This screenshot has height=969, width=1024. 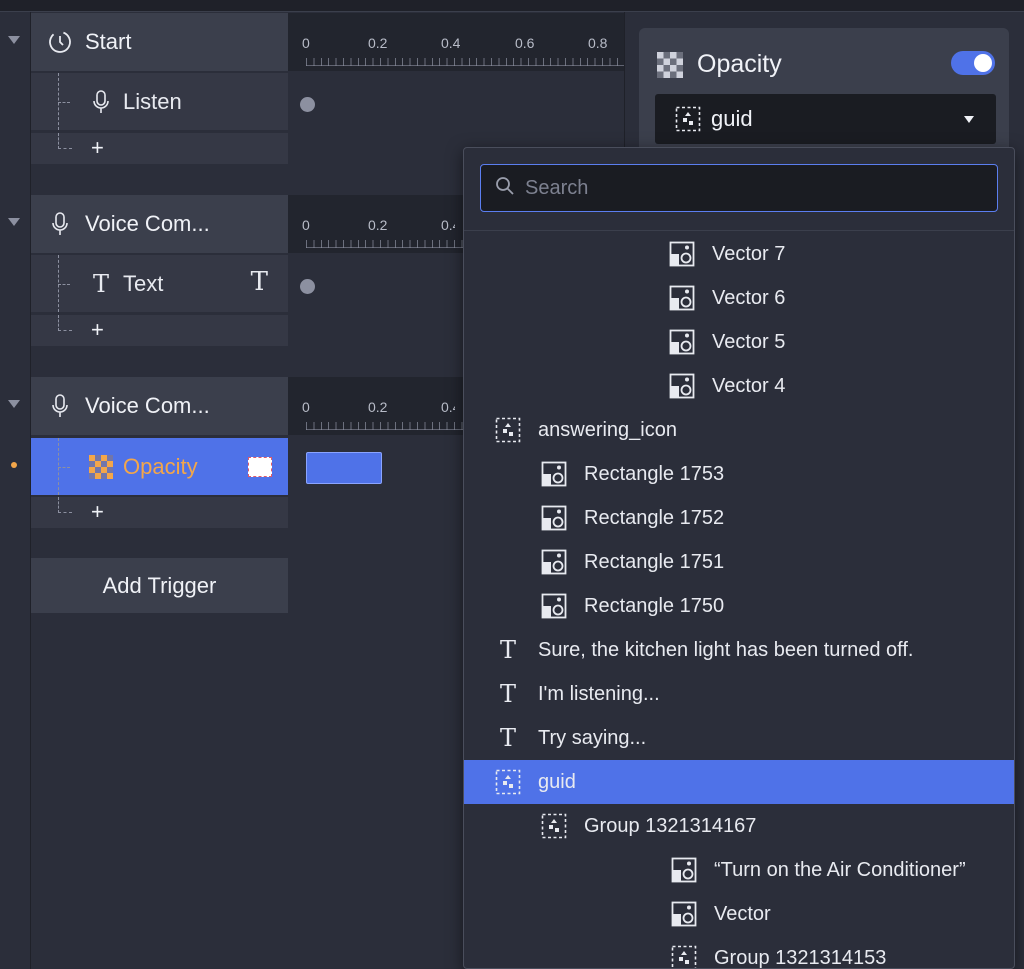 I want to click on layer-item: Vector 5, so click(x=739, y=342).